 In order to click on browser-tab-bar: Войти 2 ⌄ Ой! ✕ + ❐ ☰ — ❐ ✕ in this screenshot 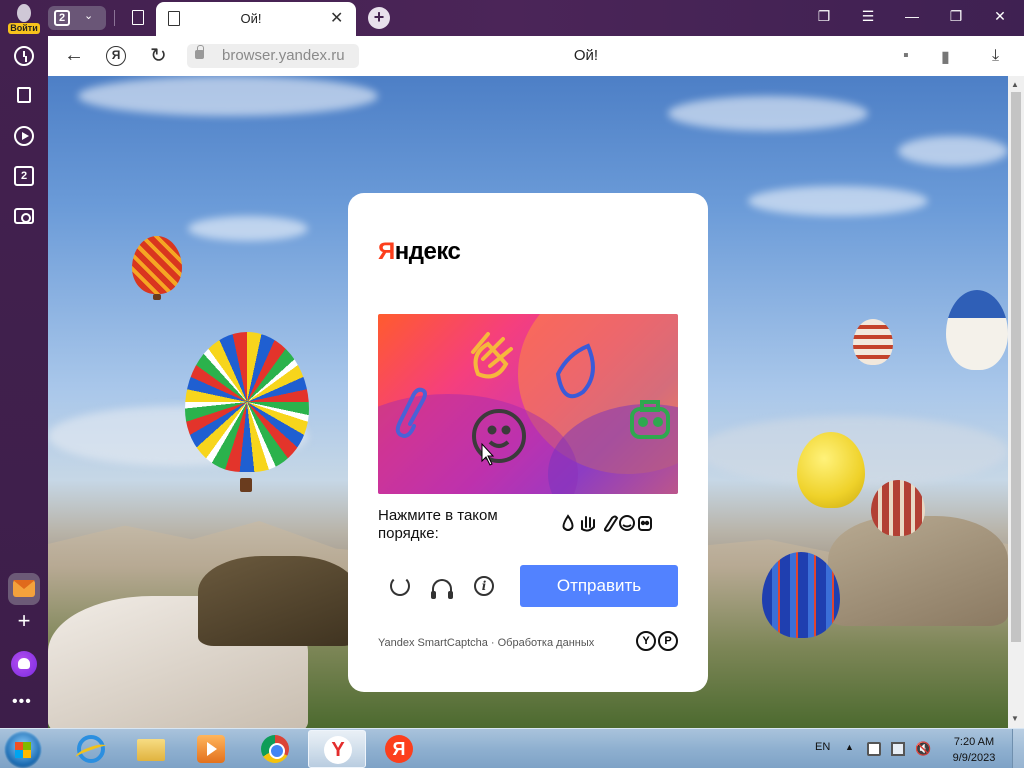, I will do `click(512, 18)`.